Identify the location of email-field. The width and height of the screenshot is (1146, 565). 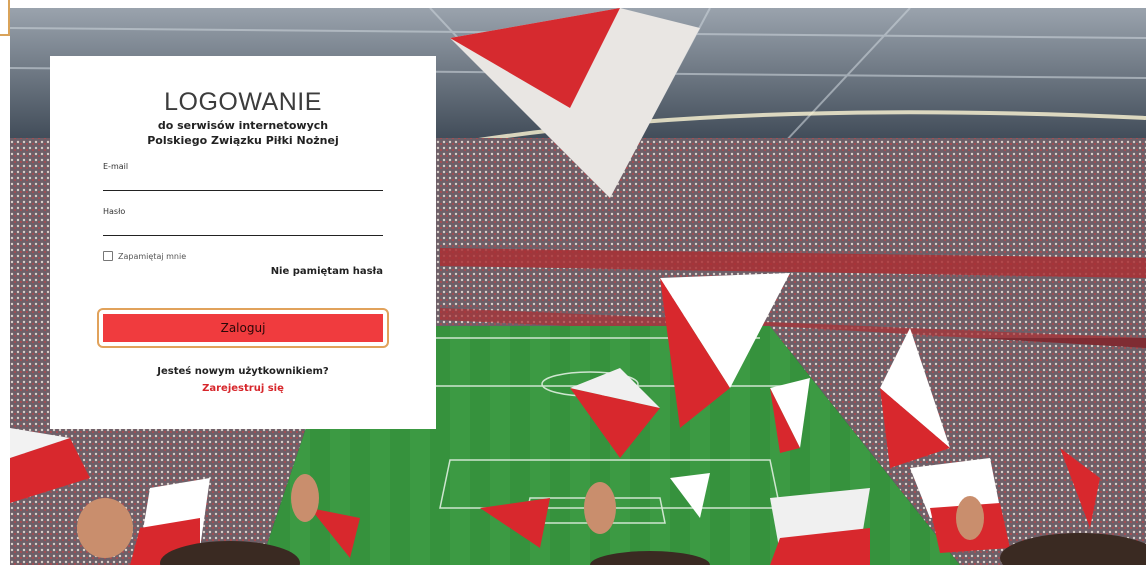
(243, 182).